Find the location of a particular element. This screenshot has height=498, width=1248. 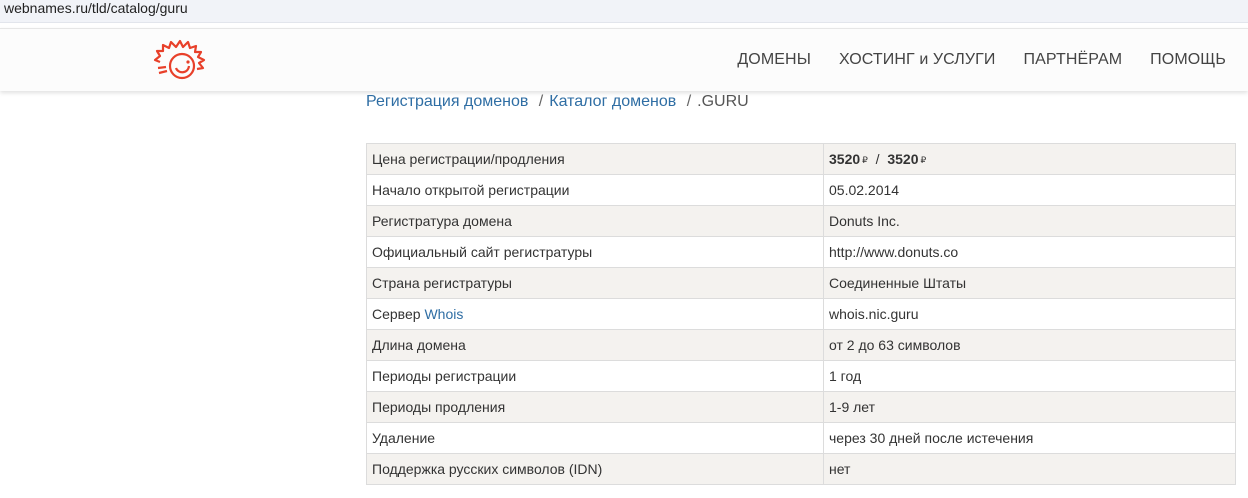

row-value: нет is located at coordinates (1029, 469).